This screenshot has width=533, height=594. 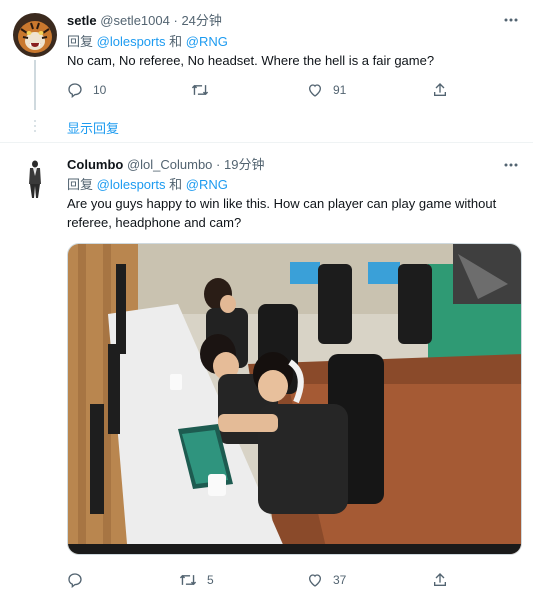 I want to click on tweet-header: Columbo @lol_Columbo · 19分钟, so click(x=165, y=164).